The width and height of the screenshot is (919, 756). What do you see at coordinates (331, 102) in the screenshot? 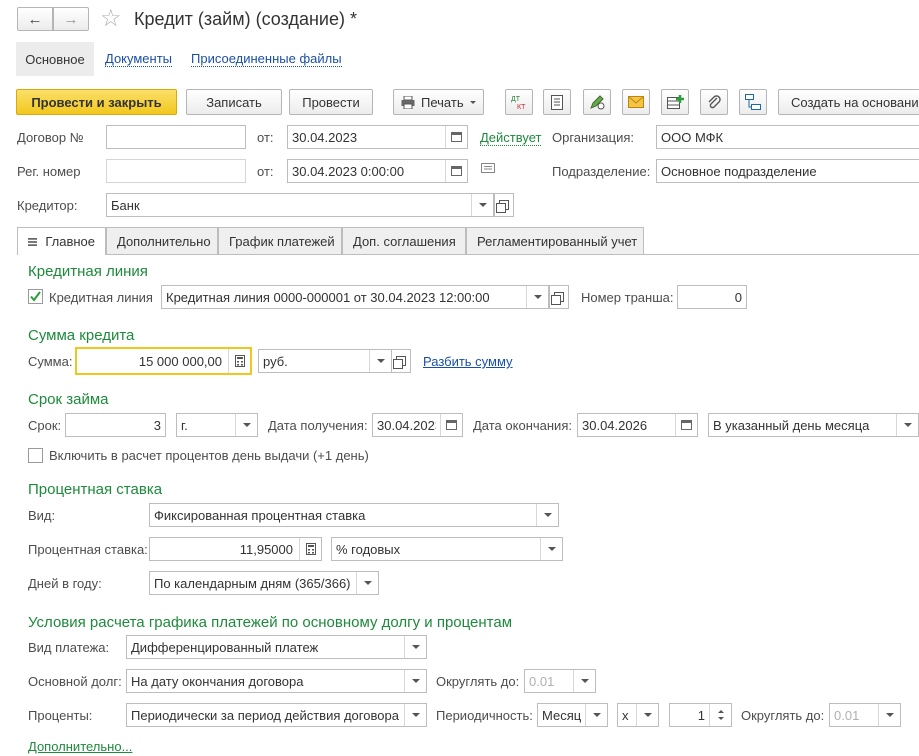
I see `post-button: Провести` at bounding box center [331, 102].